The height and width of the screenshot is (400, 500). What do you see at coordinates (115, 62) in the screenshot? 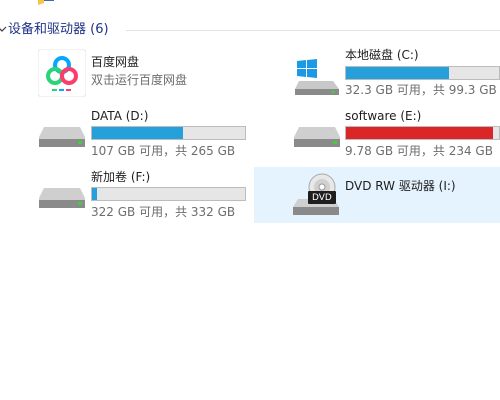
I see `item-name: 百度网盘` at bounding box center [115, 62].